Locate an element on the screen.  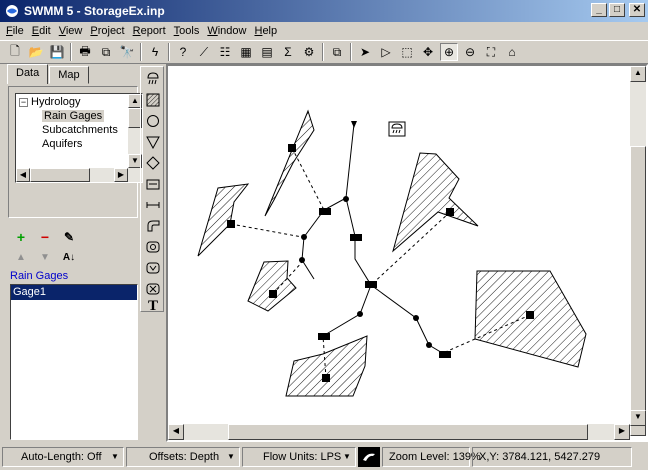
edit-object-icon: ✎ is located at coordinates (69, 237).